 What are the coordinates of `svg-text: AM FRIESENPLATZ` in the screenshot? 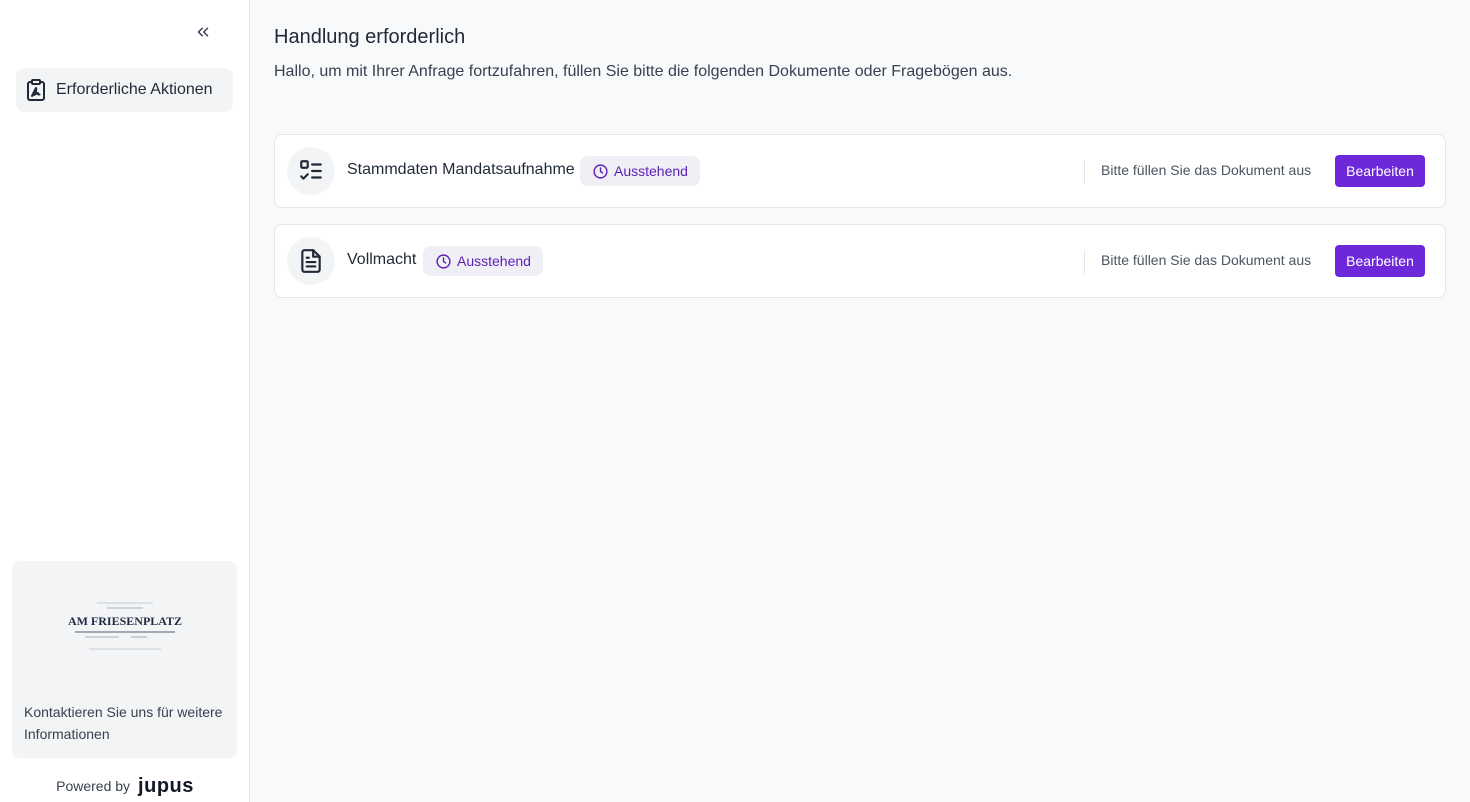 It's located at (124, 621).